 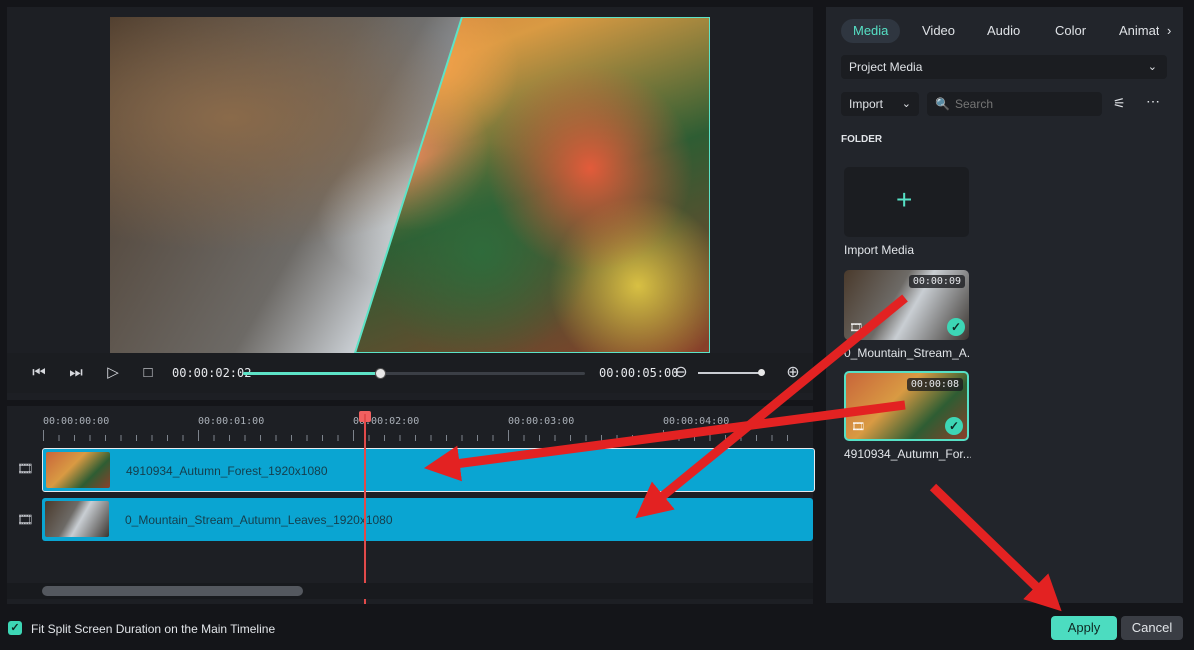 I want to click on zoom-slider, so click(x=731, y=372).